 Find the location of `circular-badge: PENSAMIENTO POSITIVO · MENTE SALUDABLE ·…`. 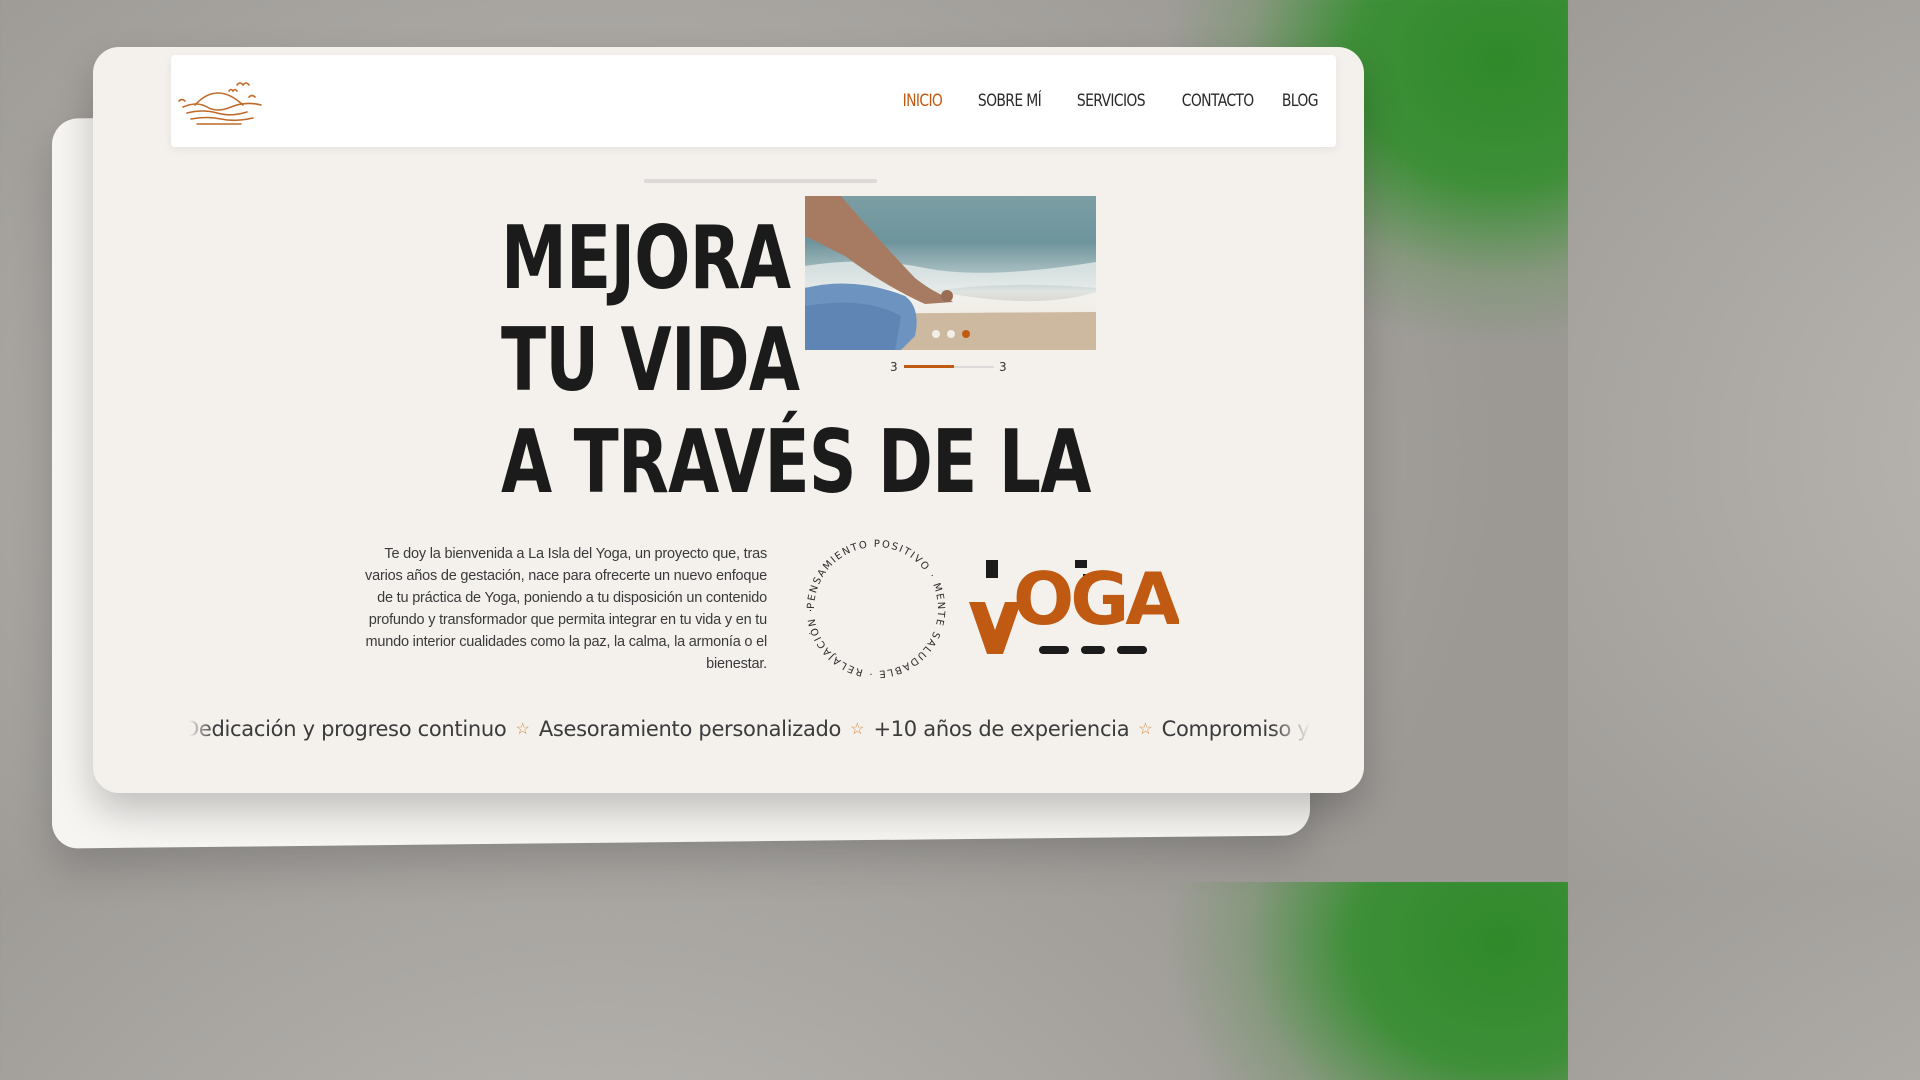

circular-badge: PENSAMIENTO POSITIVO · MENTE SALUDABLE ·… is located at coordinates (872, 605).